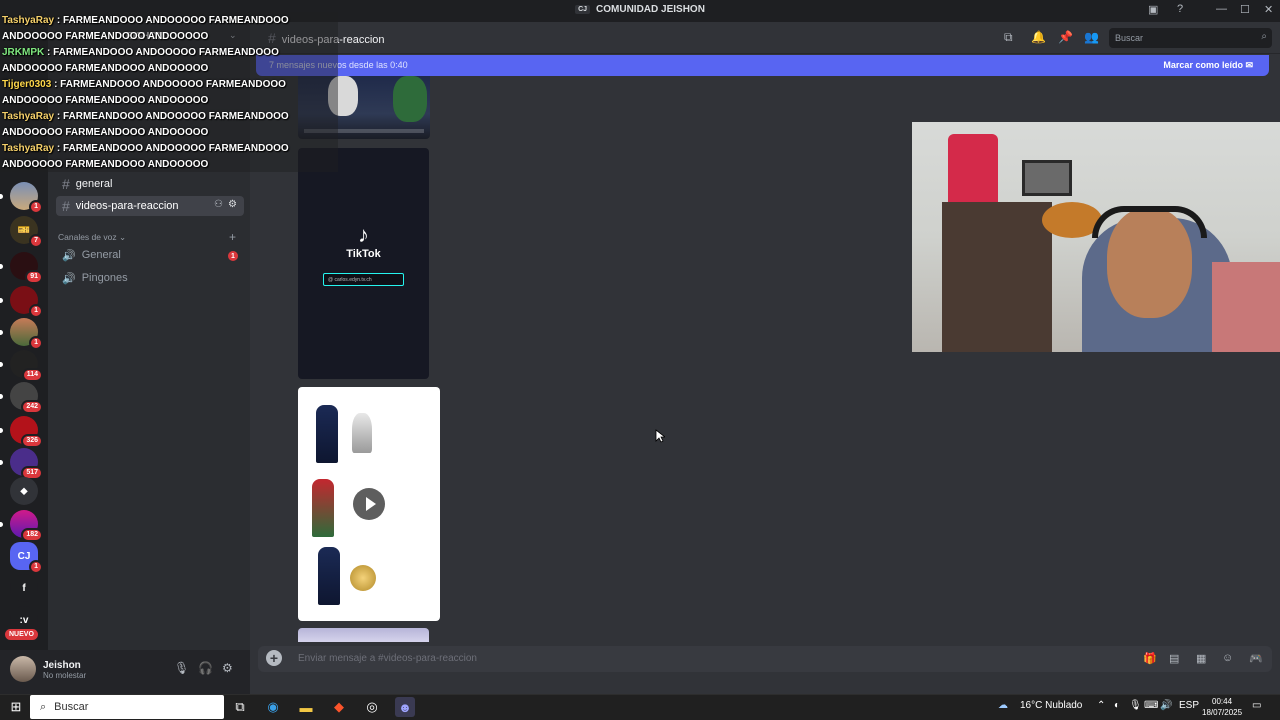 The height and width of the screenshot is (720, 1280). I want to click on shelf-figure, so click(997, 277).